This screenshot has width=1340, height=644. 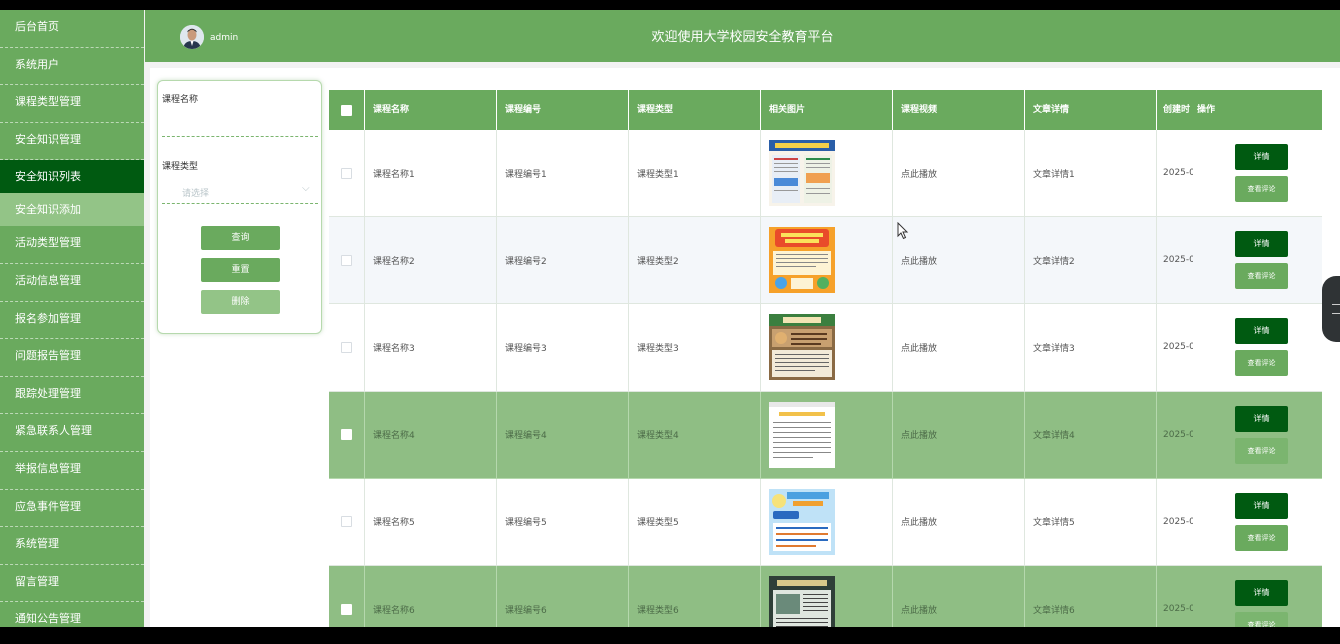 I want to click on header-course-name: 课程名称, so click(x=431, y=110).